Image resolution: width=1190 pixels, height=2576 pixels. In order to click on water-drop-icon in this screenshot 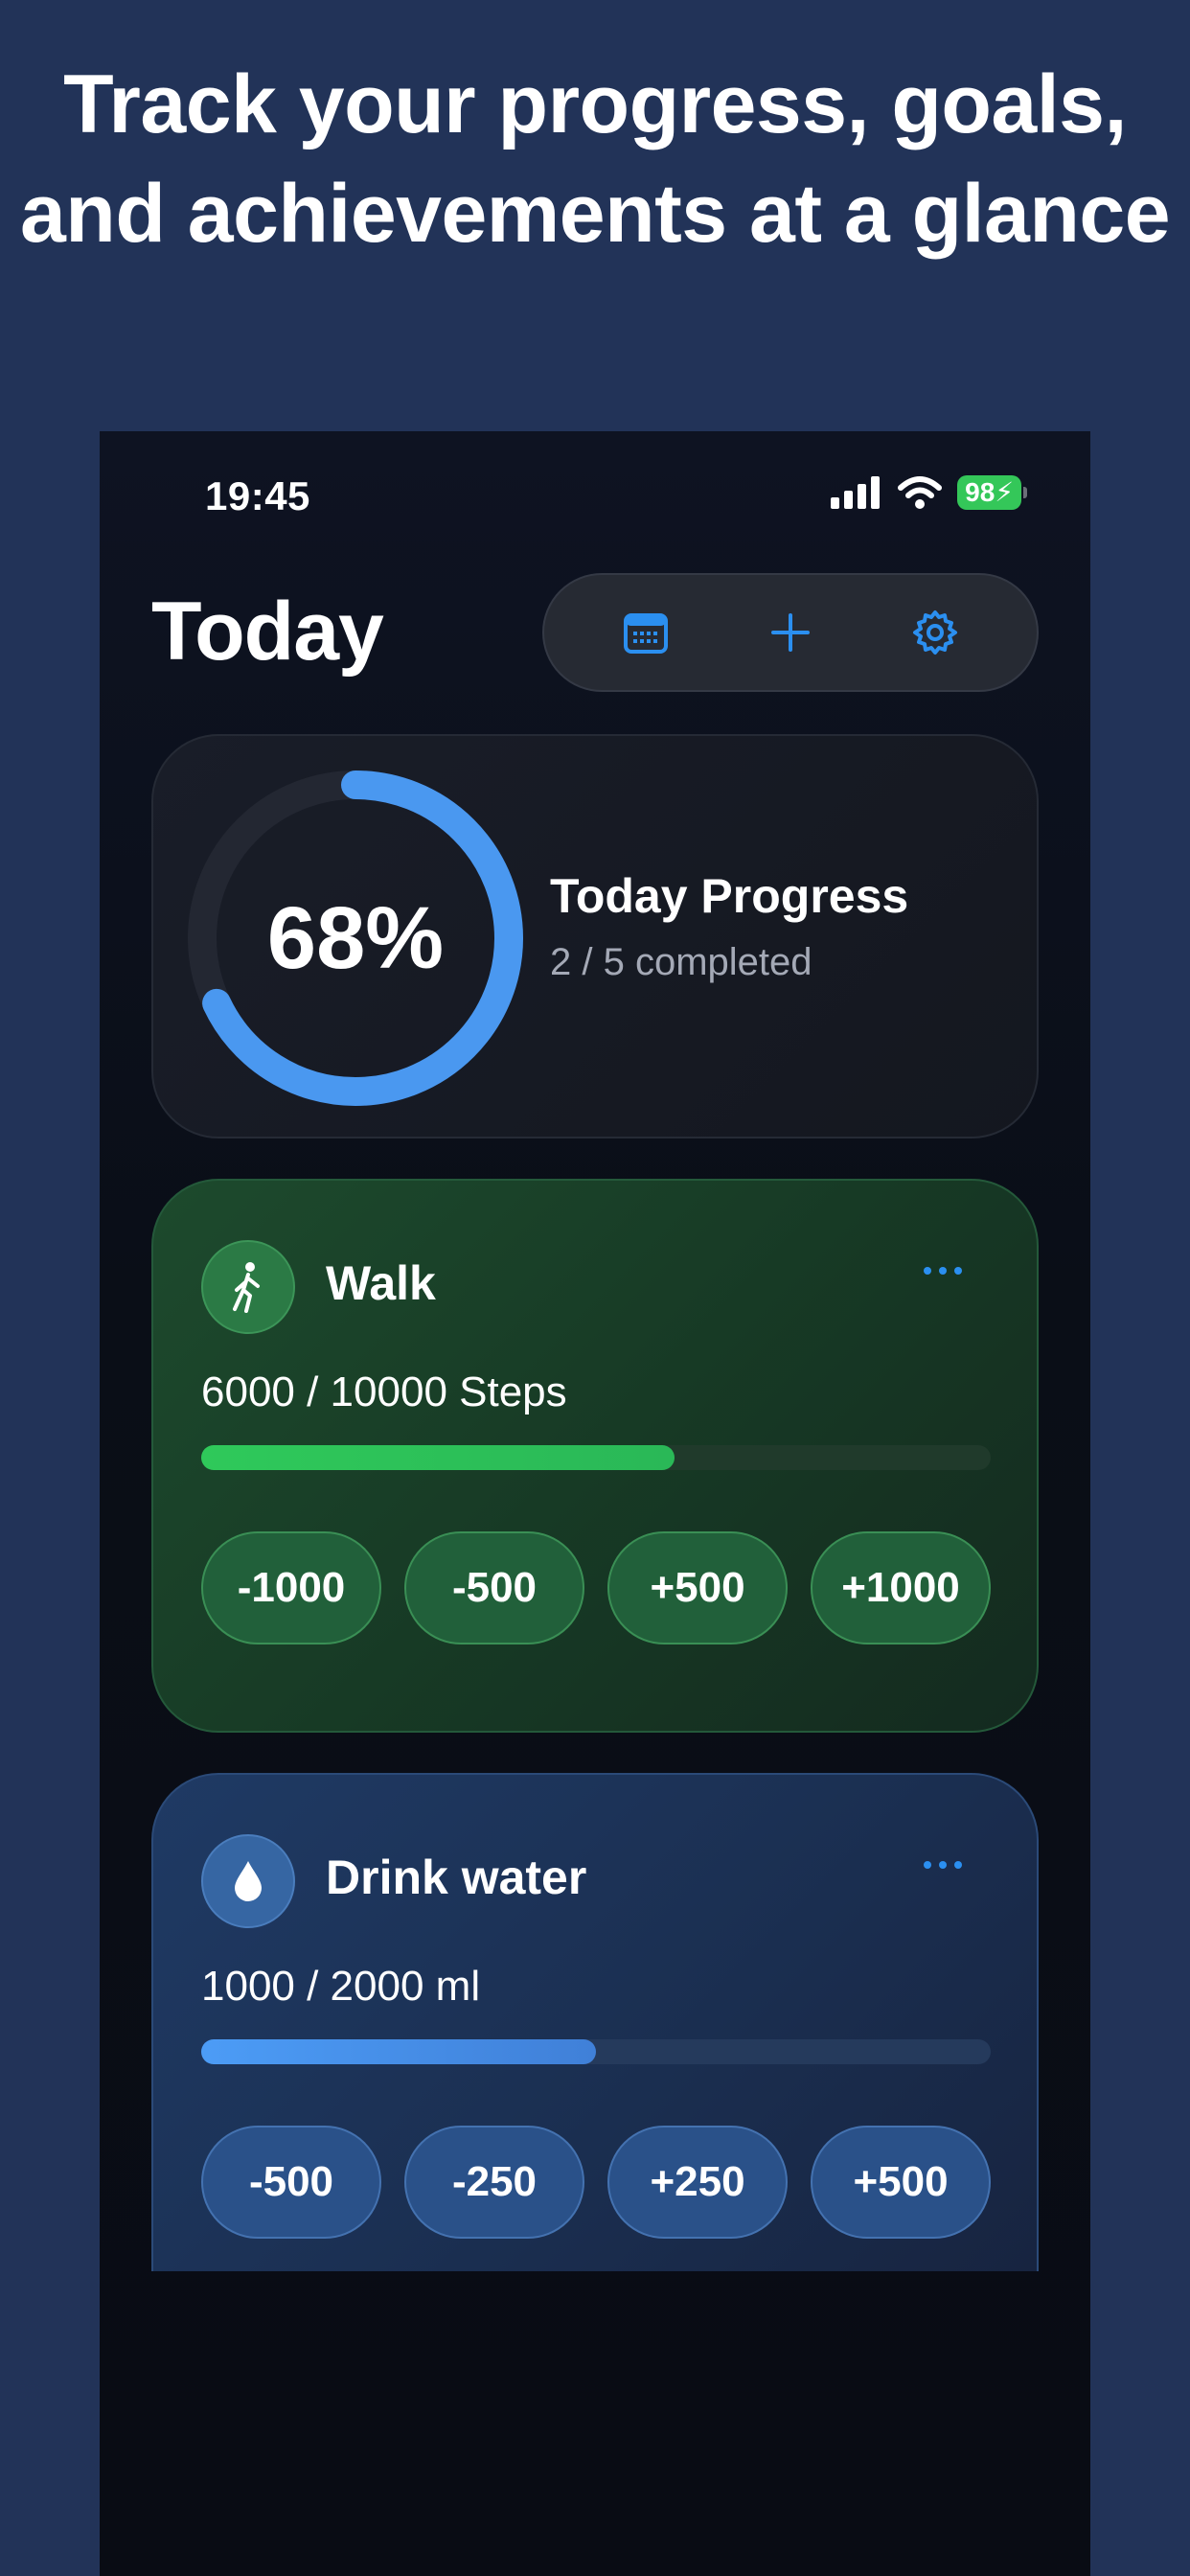, I will do `click(249, 1881)`.